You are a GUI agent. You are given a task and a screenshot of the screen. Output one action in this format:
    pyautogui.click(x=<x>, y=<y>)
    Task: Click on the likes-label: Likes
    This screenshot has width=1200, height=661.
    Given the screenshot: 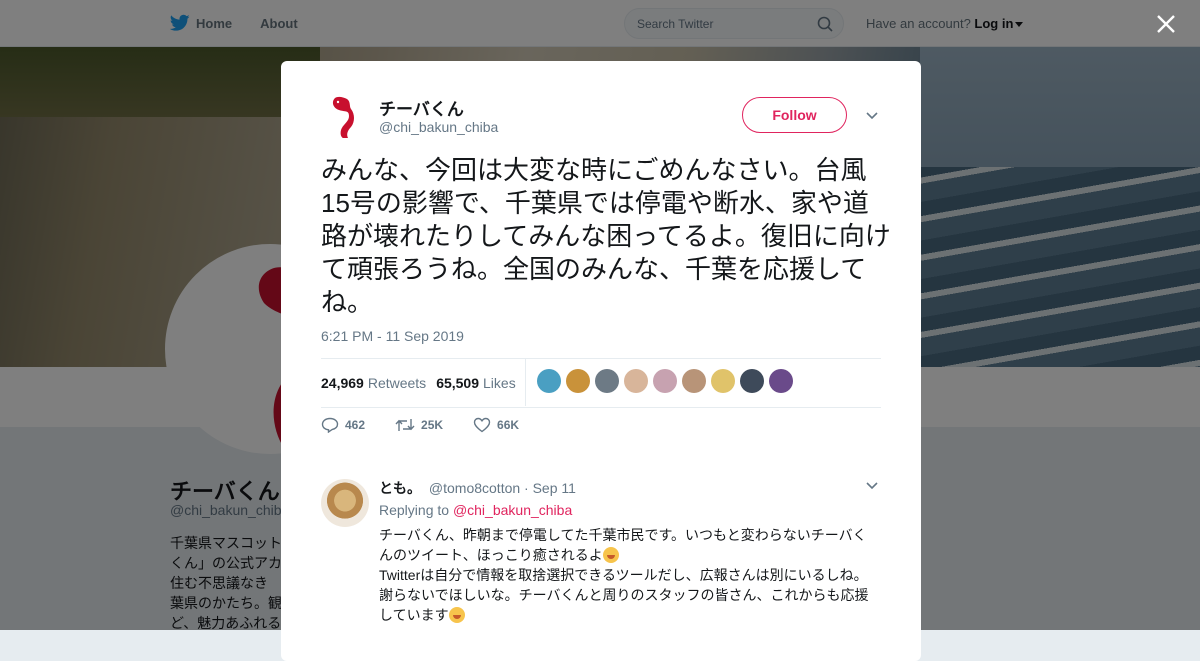 What is the action you would take?
    pyautogui.click(x=499, y=383)
    